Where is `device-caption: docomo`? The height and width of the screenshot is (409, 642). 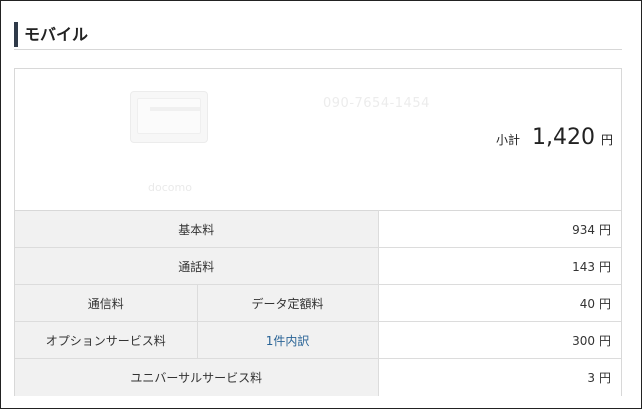
device-caption: docomo is located at coordinates (170, 187).